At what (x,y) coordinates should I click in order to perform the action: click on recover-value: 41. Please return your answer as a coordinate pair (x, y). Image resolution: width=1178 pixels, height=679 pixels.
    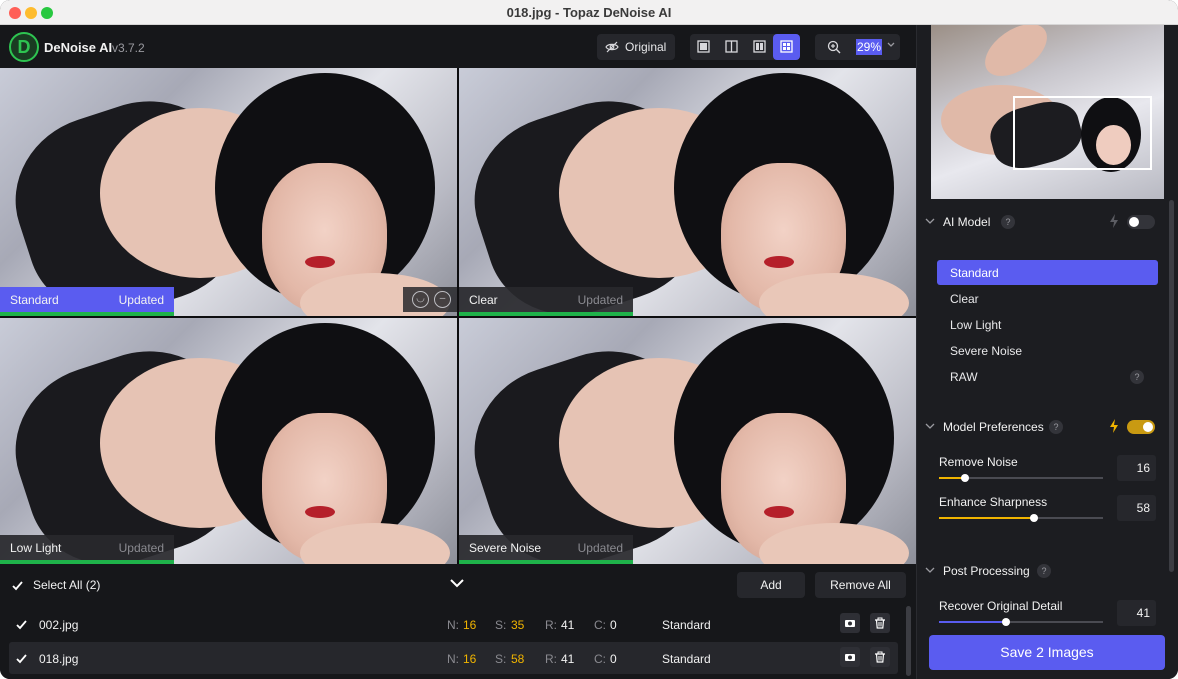
    Looking at the image, I should click on (568, 625).